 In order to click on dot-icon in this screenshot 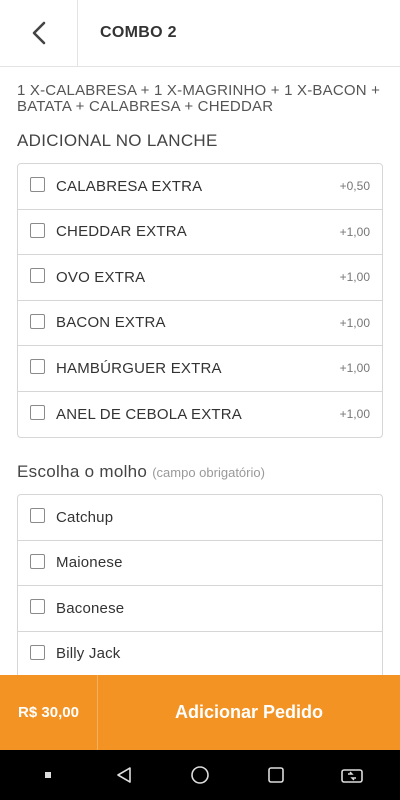, I will do `click(48, 775)`.